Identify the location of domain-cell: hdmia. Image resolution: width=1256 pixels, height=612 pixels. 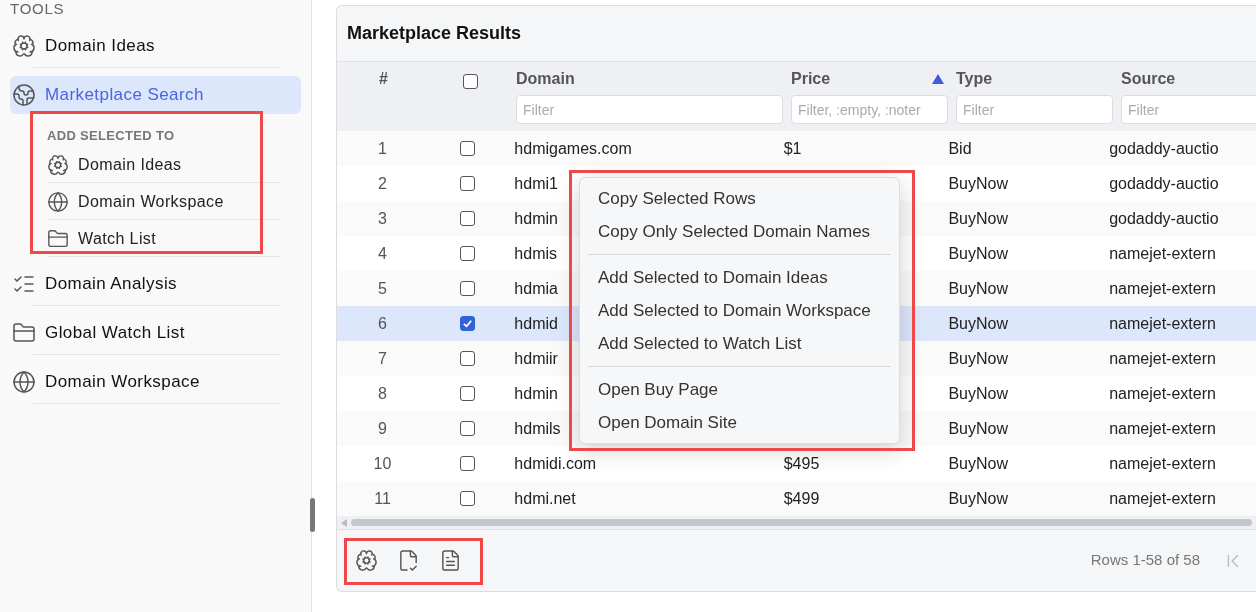
(536, 288).